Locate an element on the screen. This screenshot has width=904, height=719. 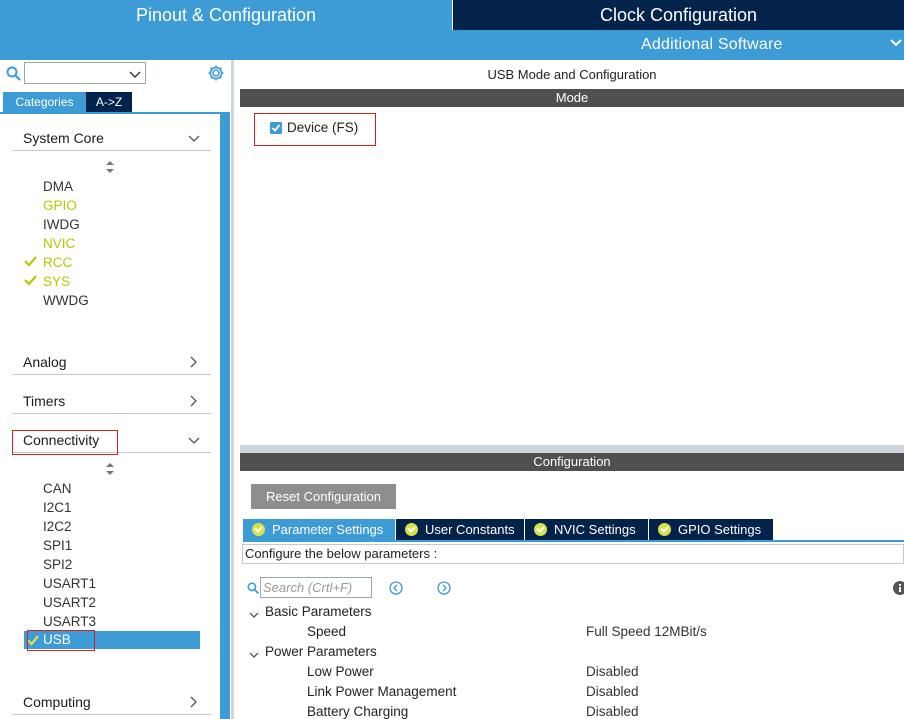
additional-software-bar: Additional Software is located at coordinates (452, 45).